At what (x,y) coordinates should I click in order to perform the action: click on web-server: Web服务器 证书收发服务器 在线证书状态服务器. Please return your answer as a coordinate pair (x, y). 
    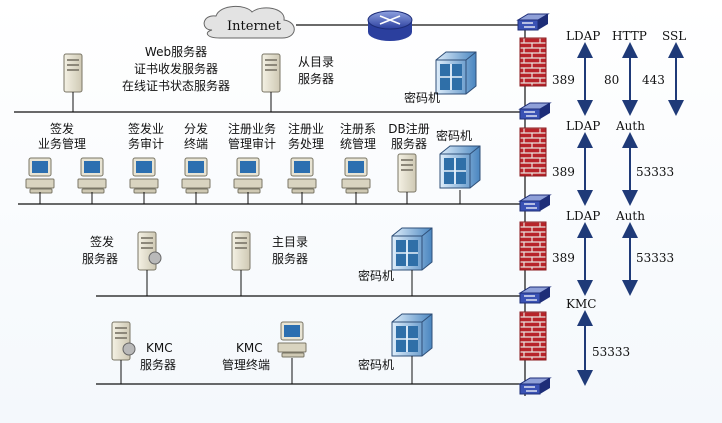
    Looking at the image, I should click on (146, 78).